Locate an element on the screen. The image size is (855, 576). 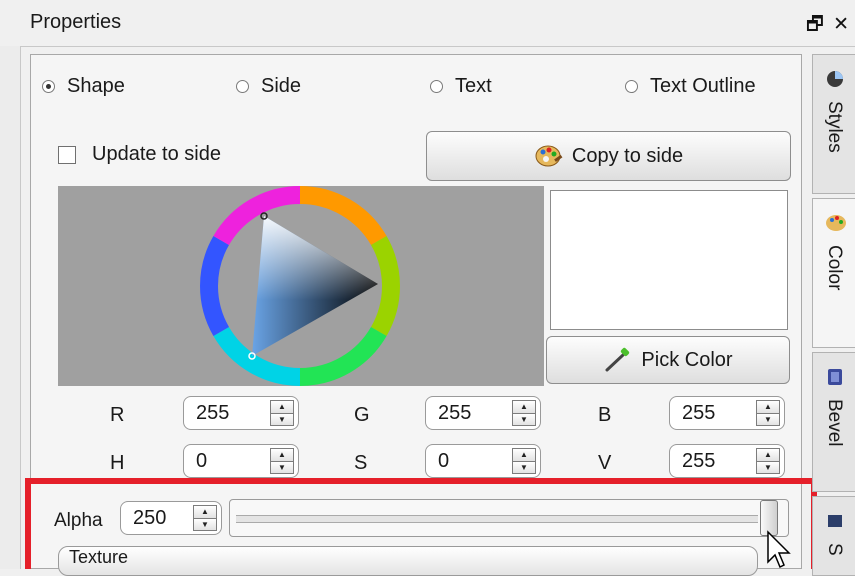
b-spin-arrows: ▲ ▼ is located at coordinates (768, 413).